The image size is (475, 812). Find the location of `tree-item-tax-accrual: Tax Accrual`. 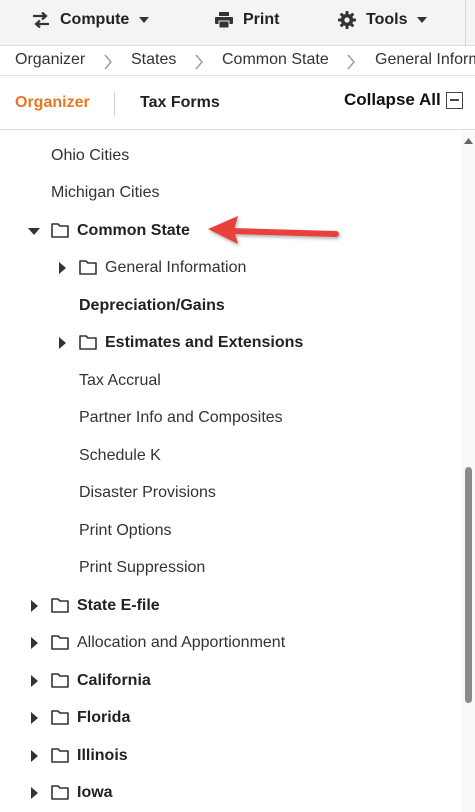

tree-item-tax-accrual: Tax Accrual is located at coordinates (230, 381).